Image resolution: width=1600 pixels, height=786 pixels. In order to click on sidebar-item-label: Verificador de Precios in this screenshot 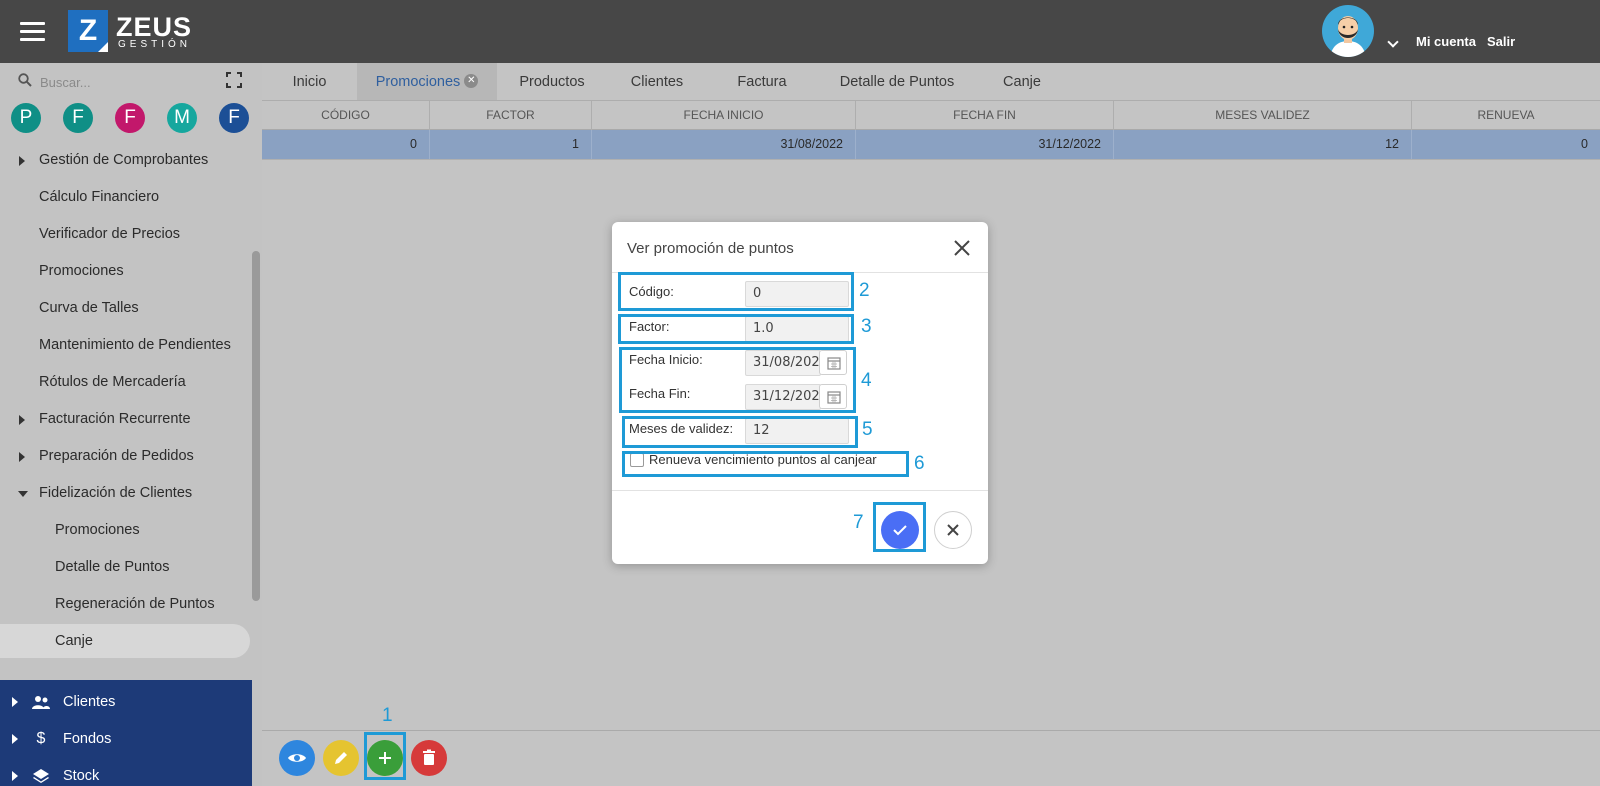, I will do `click(110, 234)`.